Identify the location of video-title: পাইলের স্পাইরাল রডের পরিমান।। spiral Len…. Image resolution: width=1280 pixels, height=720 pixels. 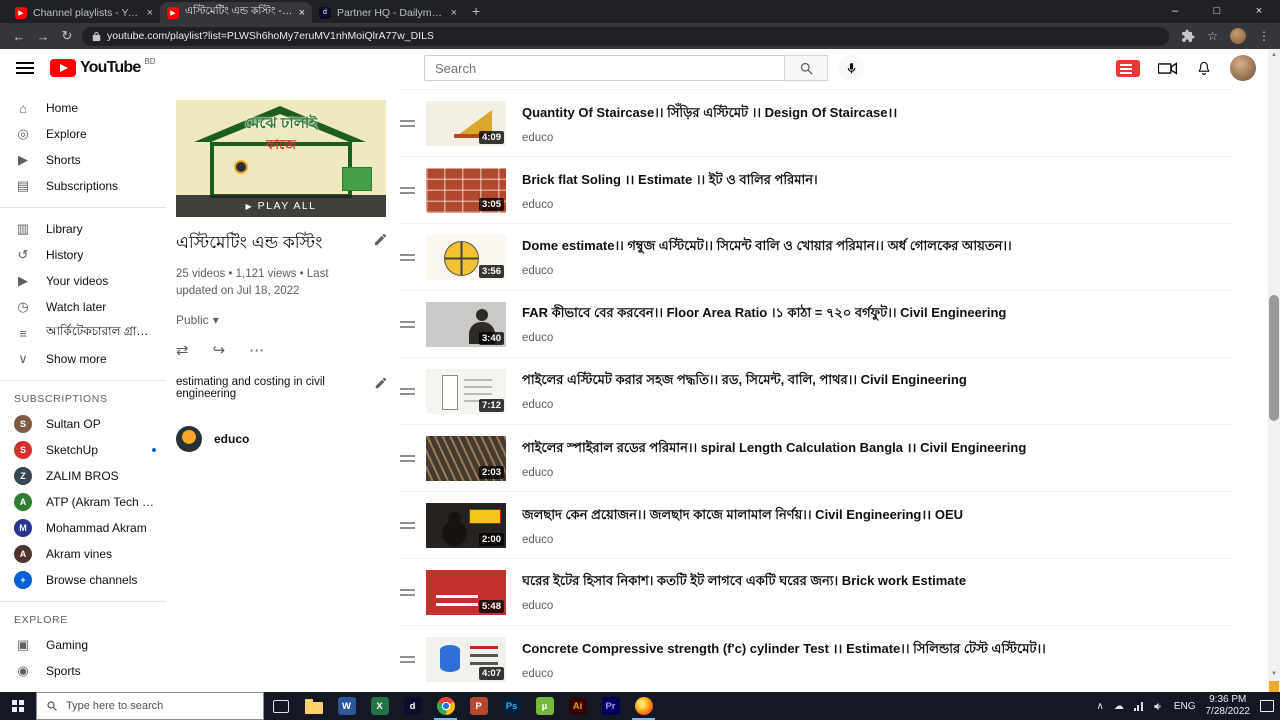
(774, 449).